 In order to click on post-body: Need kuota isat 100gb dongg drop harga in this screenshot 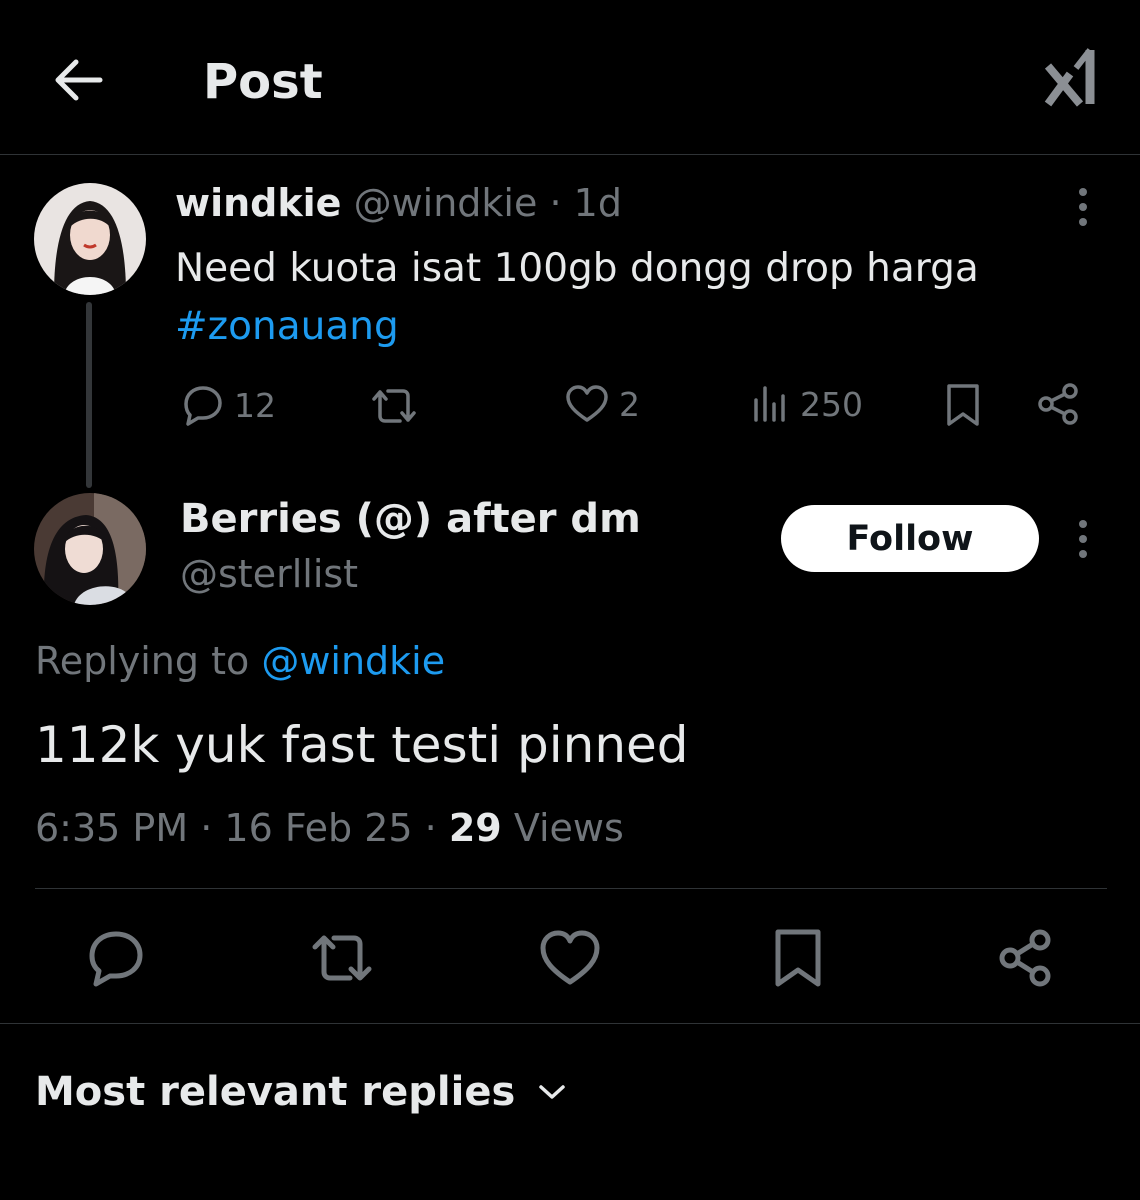, I will do `click(577, 268)`.